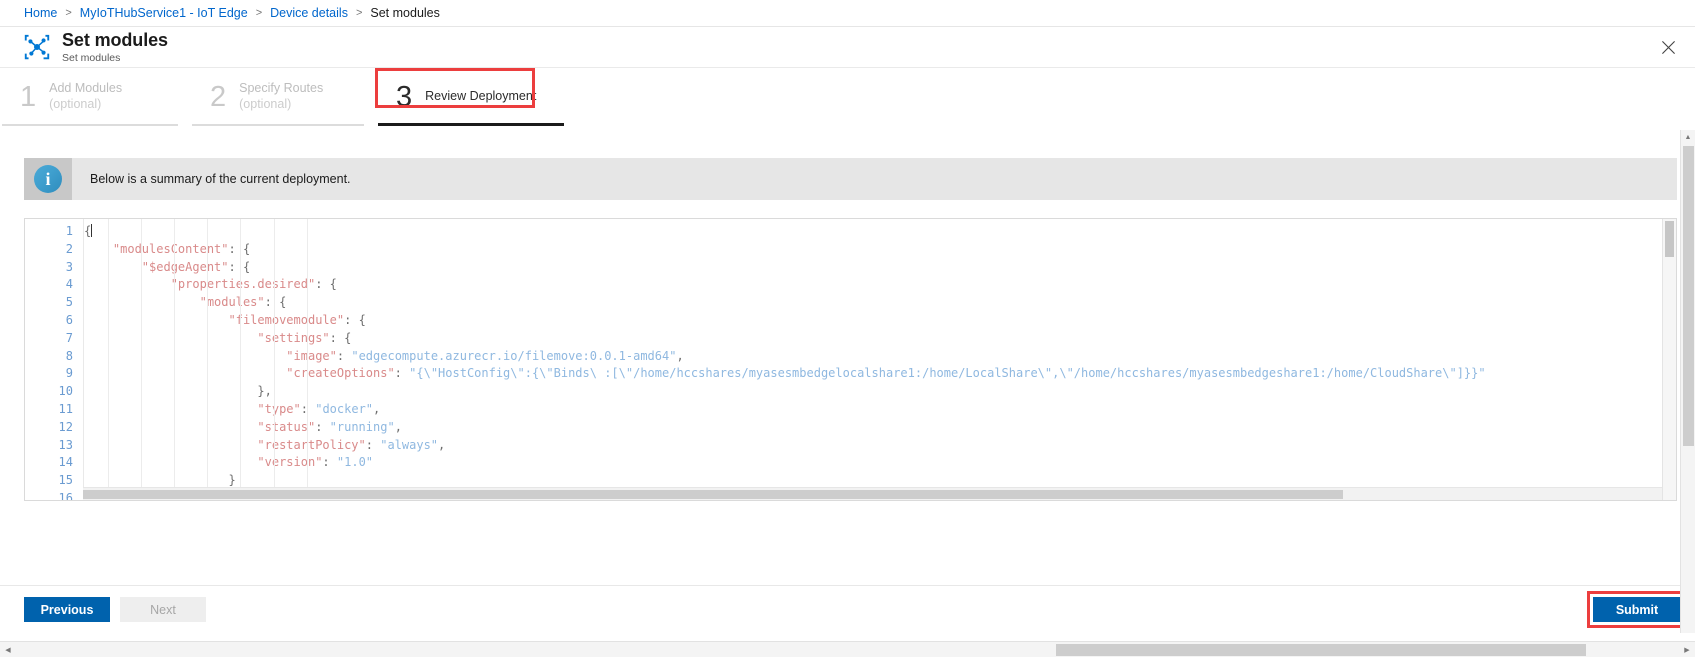  I want to click on wizard-step-label: Review Deployment, so click(481, 96).